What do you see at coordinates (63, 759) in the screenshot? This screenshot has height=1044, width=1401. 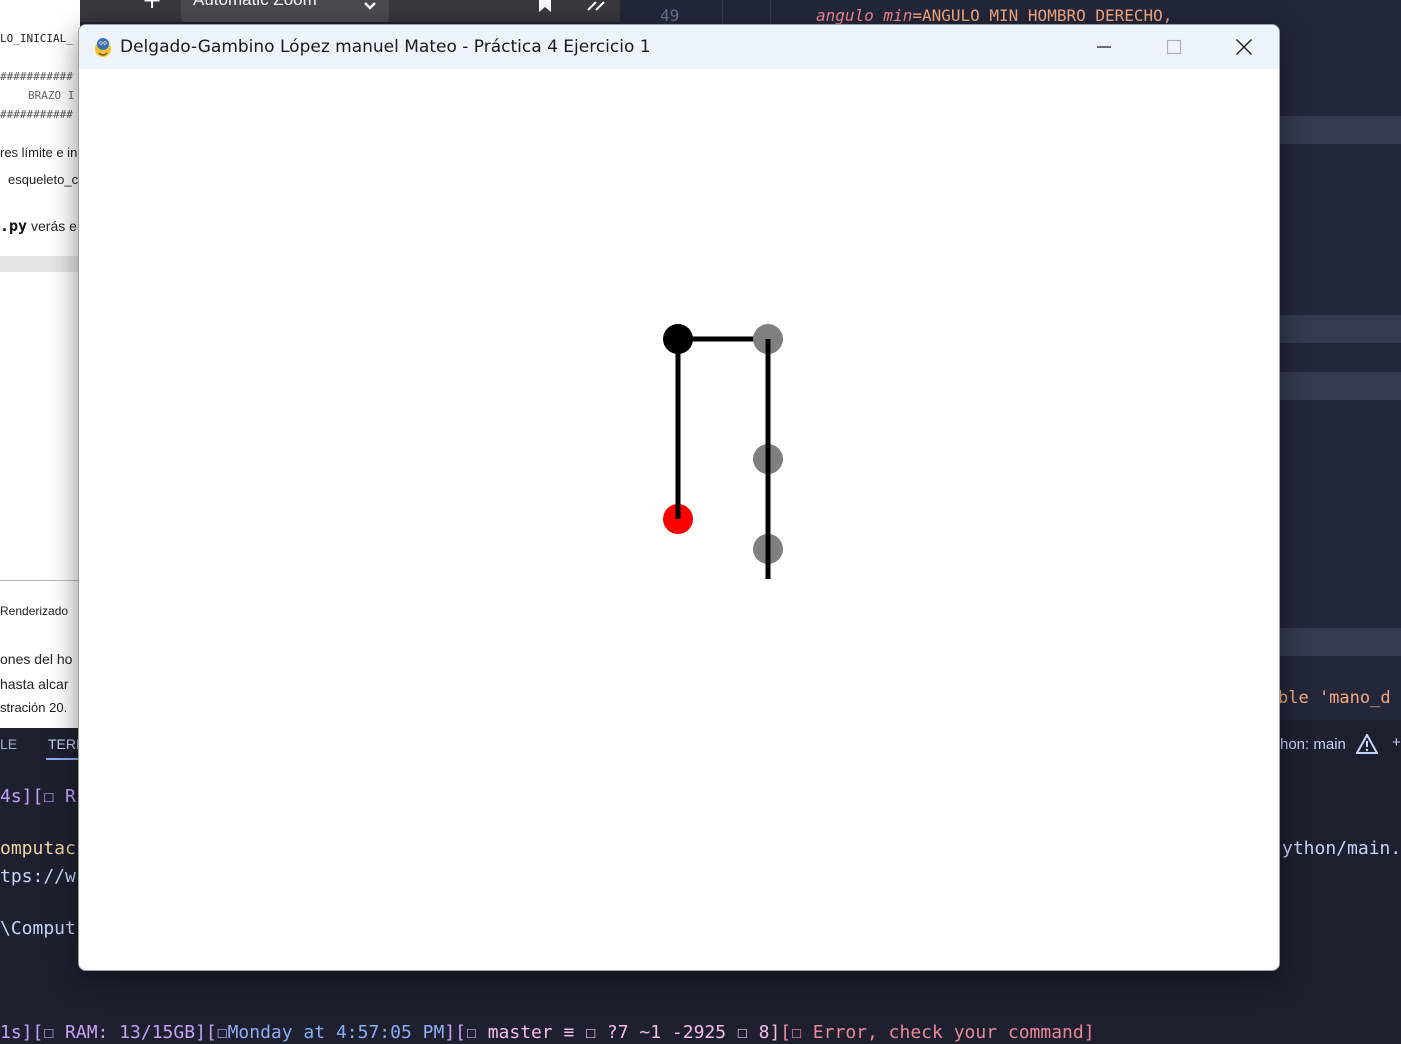 I see `active-tab-indicator` at bounding box center [63, 759].